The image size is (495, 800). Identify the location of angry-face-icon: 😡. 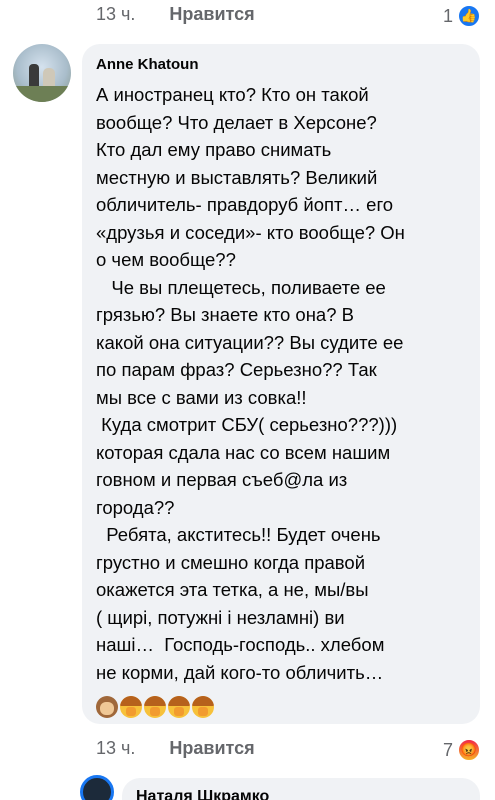
(469, 750).